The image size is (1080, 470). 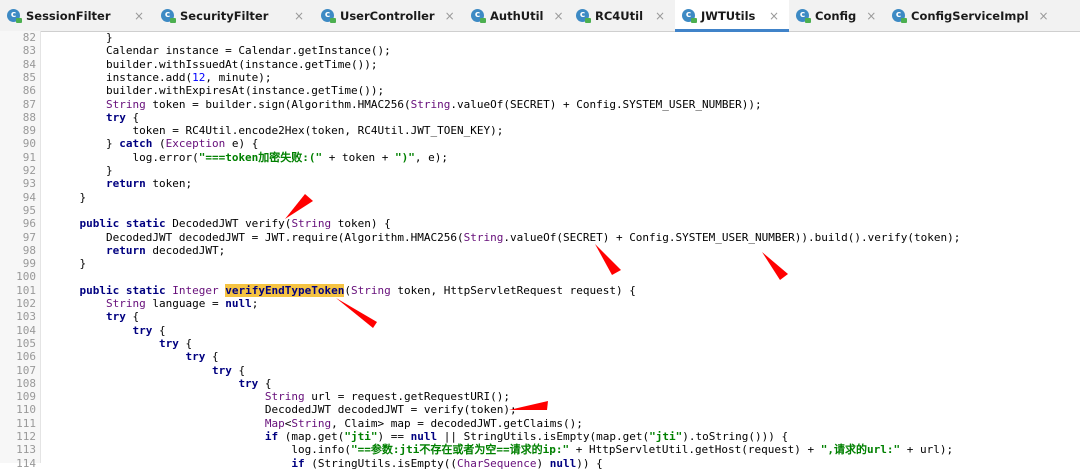 I want to click on tab-securityfilter: SecurityFilter ×, so click(x=234, y=15).